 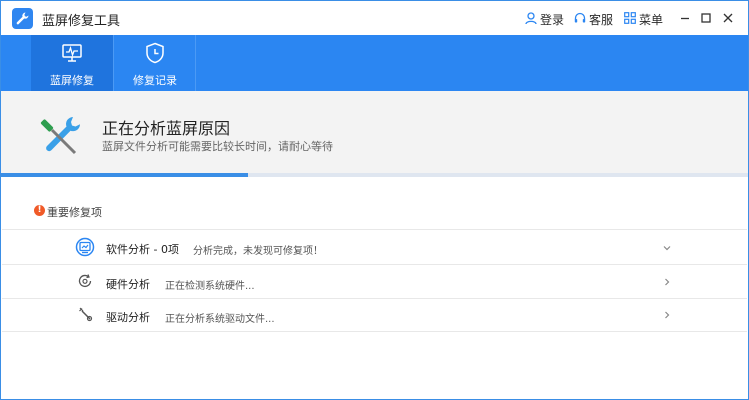 What do you see at coordinates (630, 18) in the screenshot?
I see `grid-menu-icon` at bounding box center [630, 18].